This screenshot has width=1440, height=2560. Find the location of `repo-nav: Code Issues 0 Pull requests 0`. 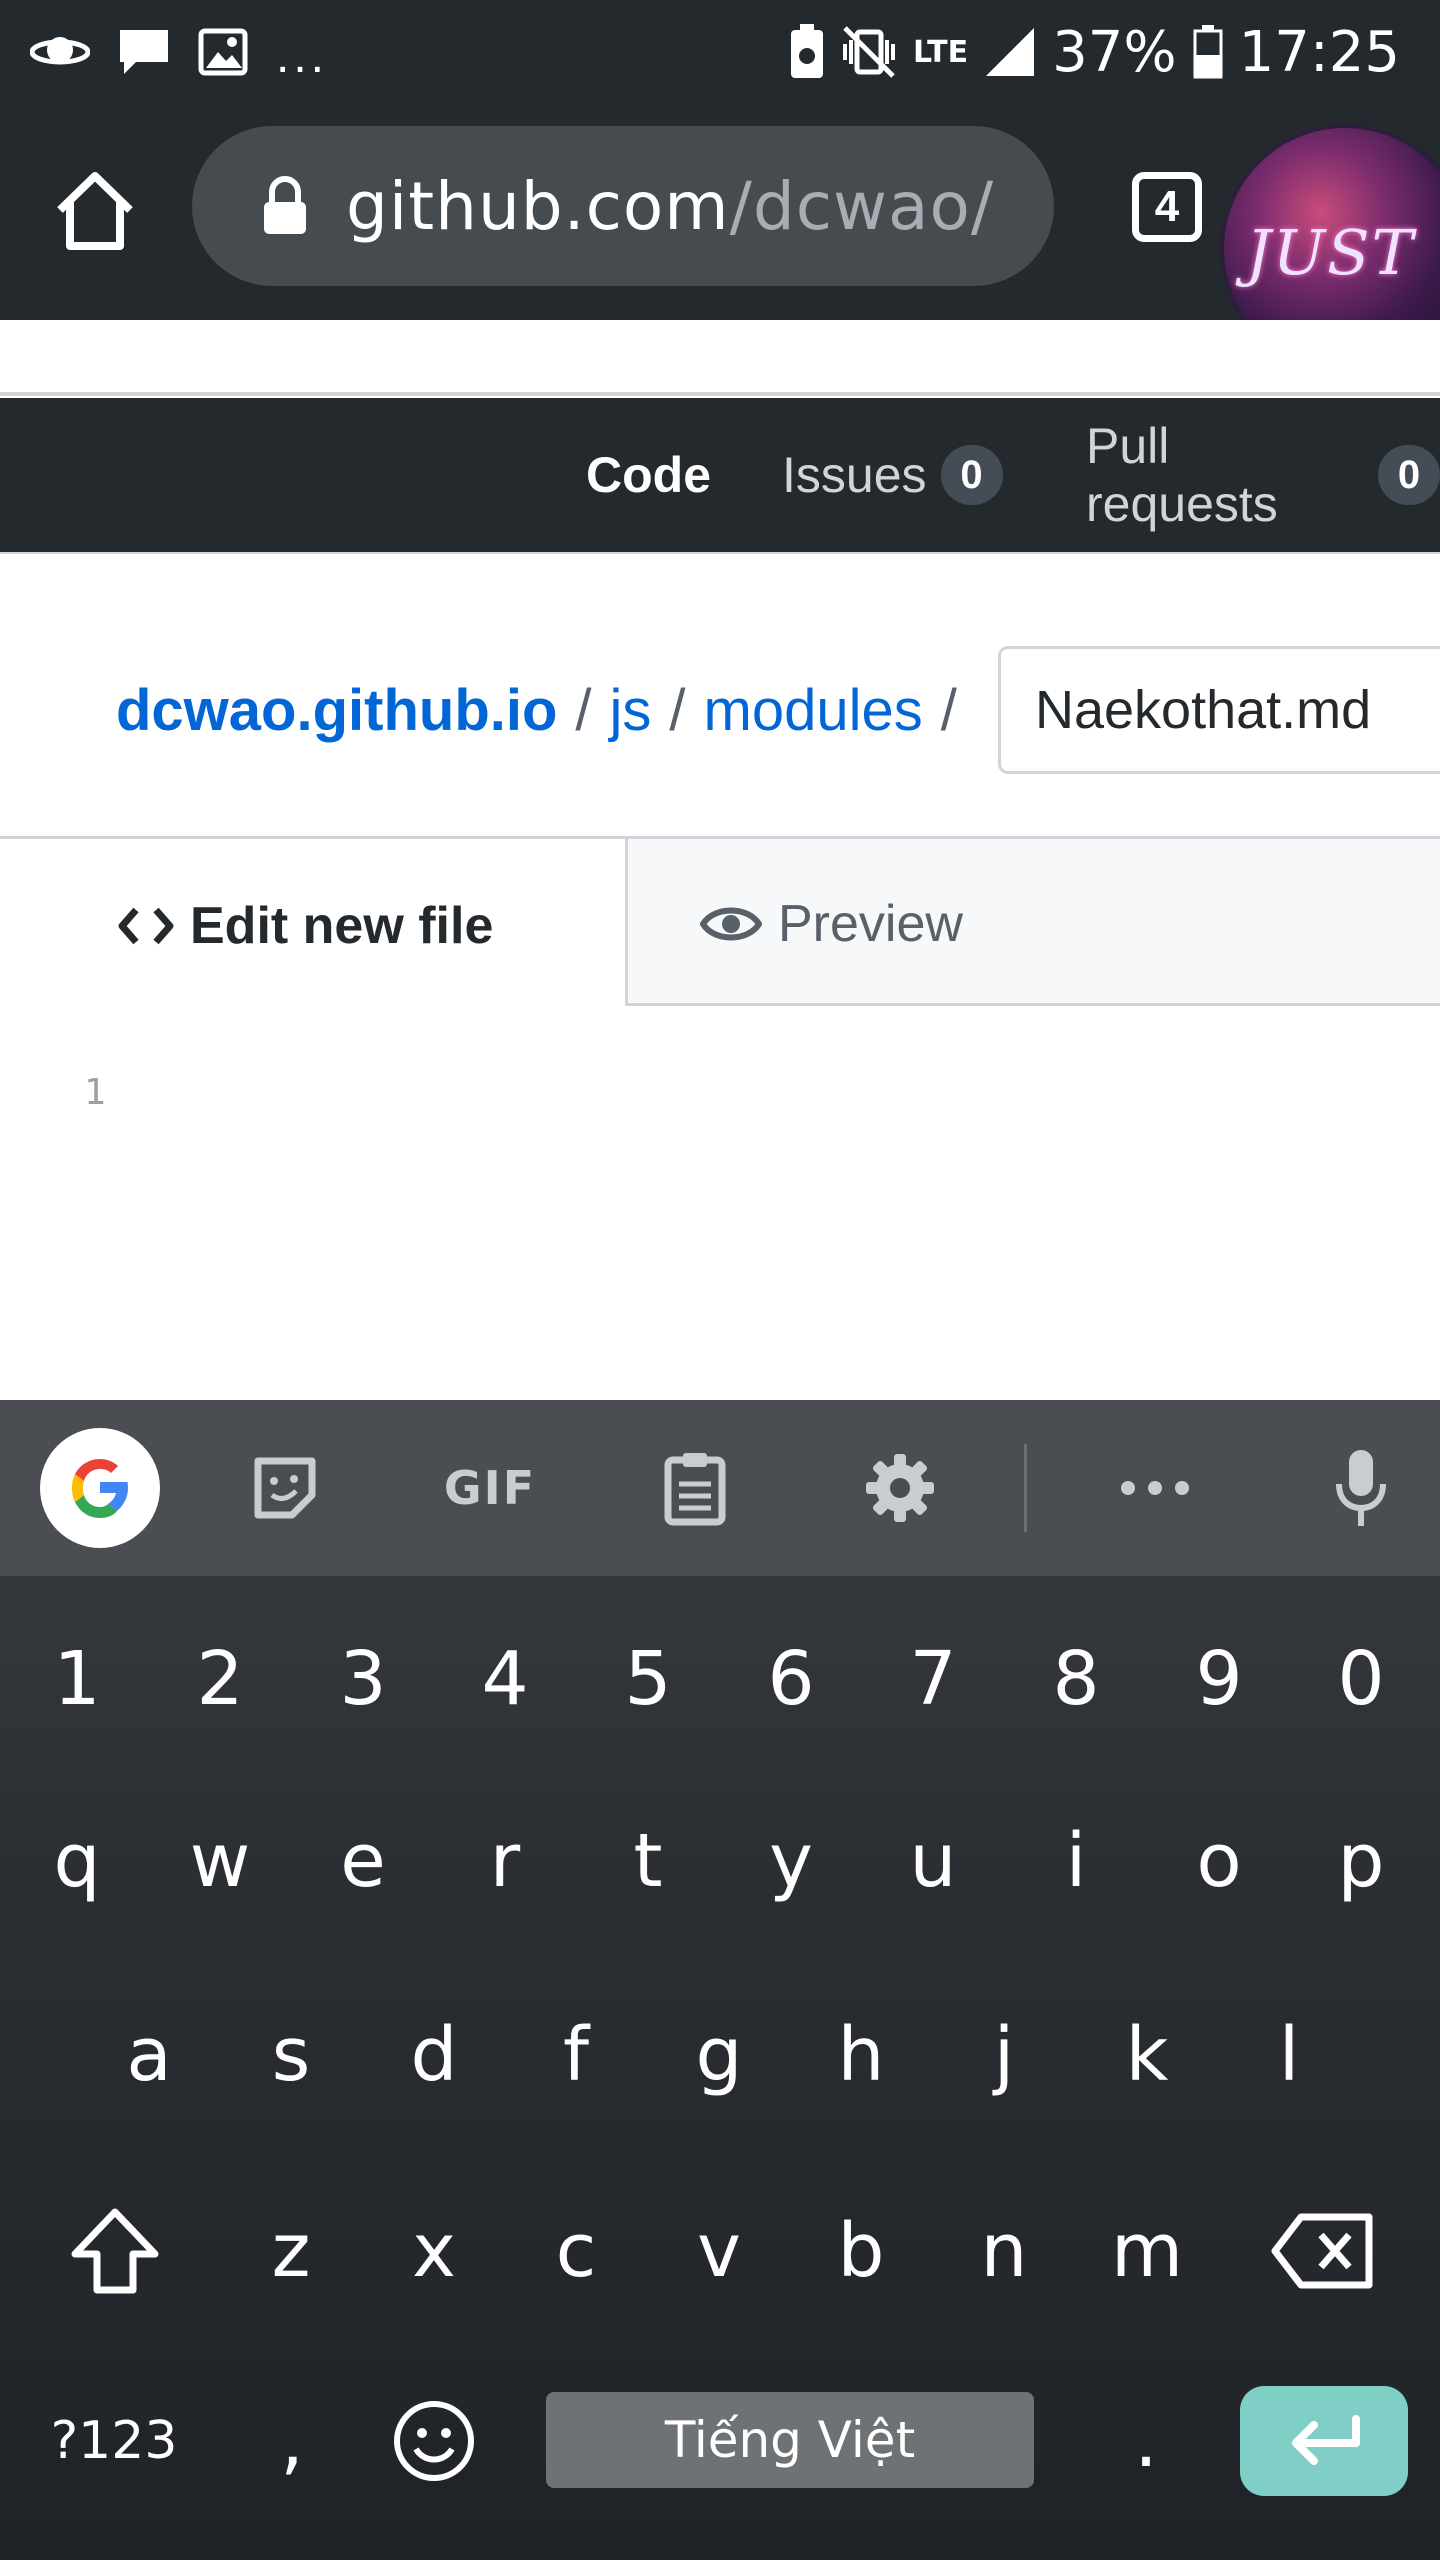

repo-nav: Code Issues 0 Pull requests 0 is located at coordinates (720, 475).